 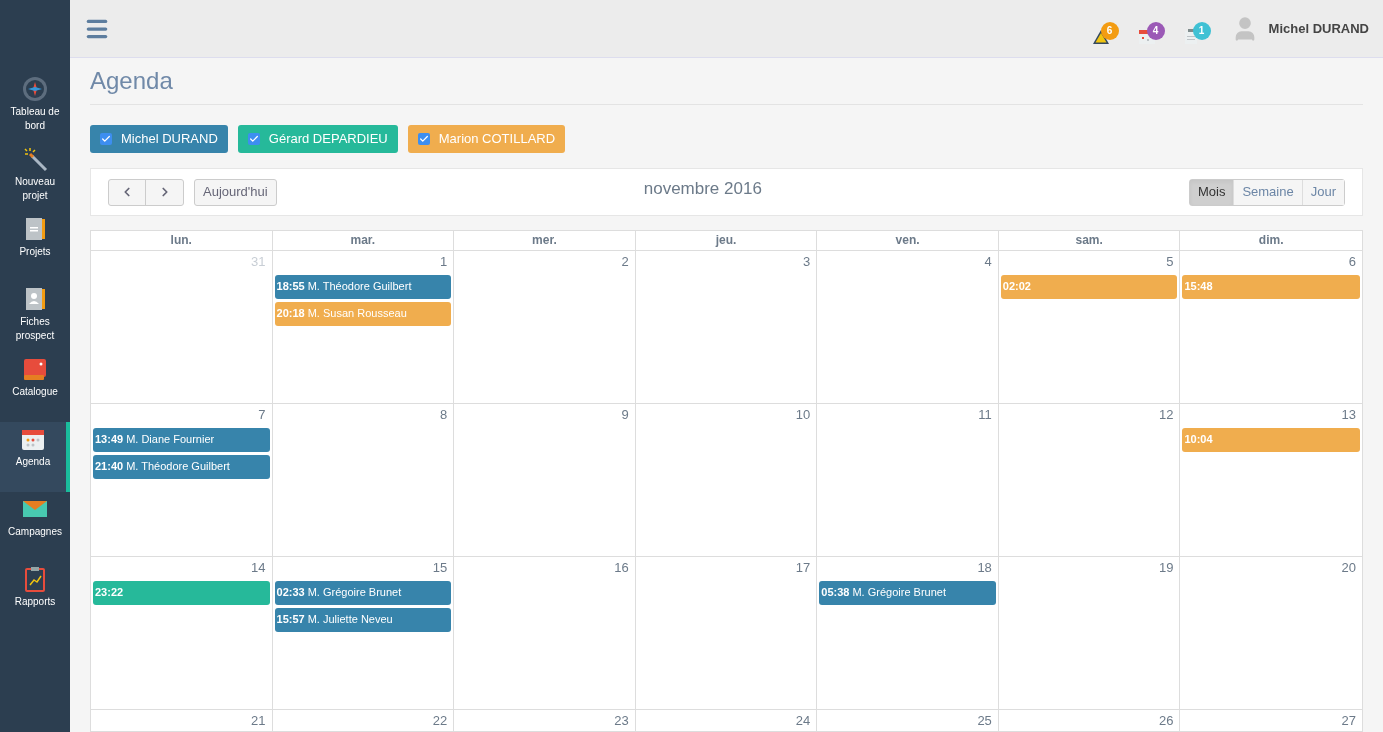 I want to click on sidebar-item: Catalogue, so click(x=35, y=387).